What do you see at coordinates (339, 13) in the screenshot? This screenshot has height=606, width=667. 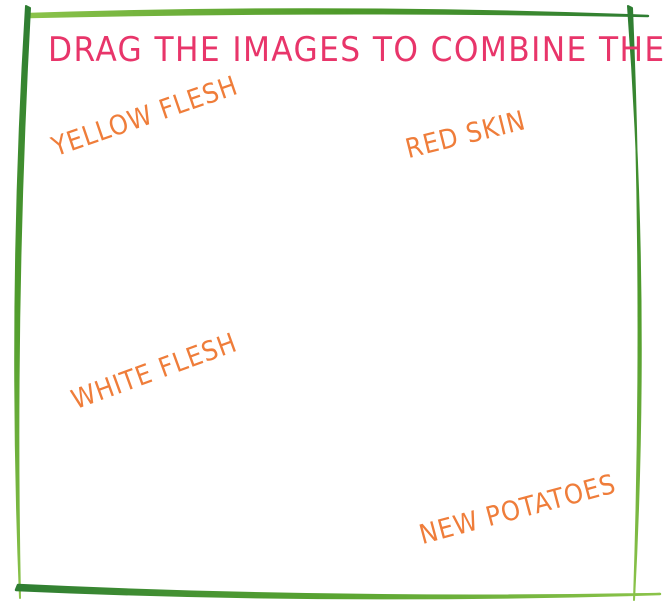 I see `frame-top-blade` at bounding box center [339, 13].